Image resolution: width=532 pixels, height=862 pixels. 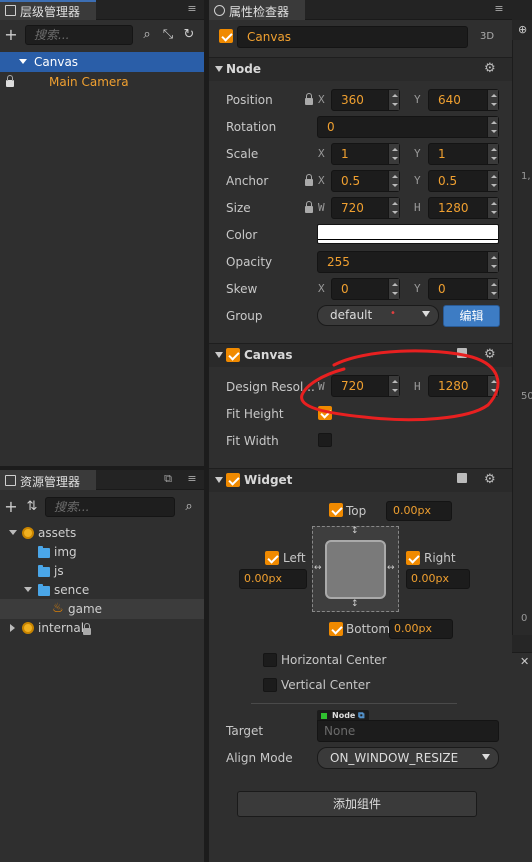 What do you see at coordinates (365, 289) in the screenshot?
I see `skew-x-input: 0` at bounding box center [365, 289].